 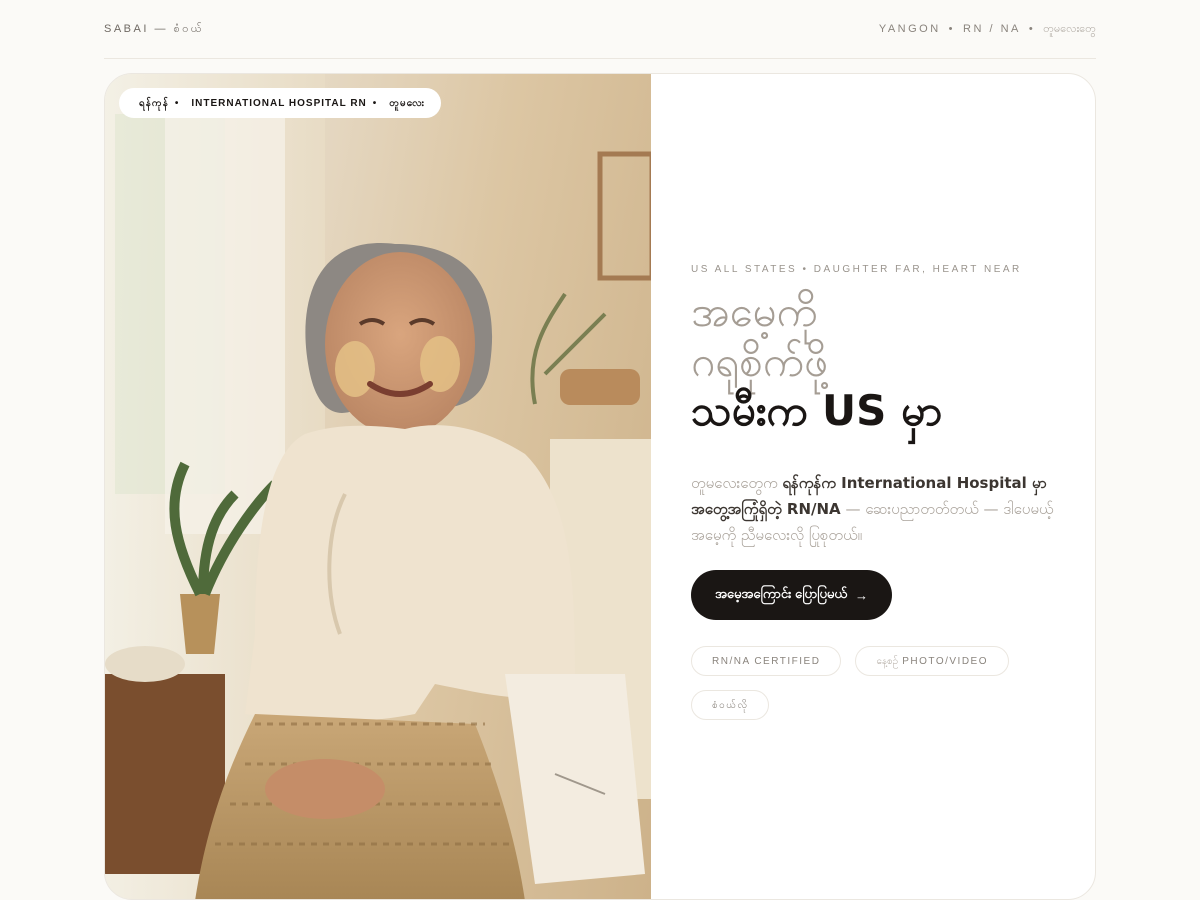 What do you see at coordinates (861, 595) in the screenshot?
I see `arrow-right-icon: →` at bounding box center [861, 595].